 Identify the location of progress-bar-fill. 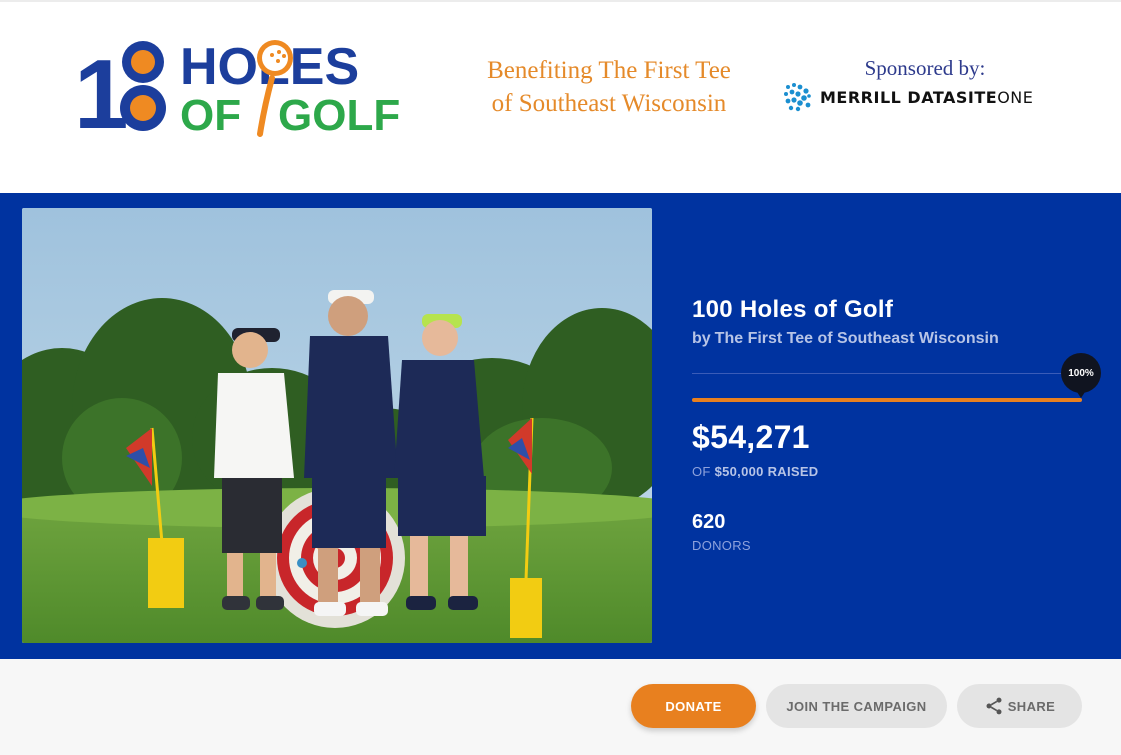
(887, 400).